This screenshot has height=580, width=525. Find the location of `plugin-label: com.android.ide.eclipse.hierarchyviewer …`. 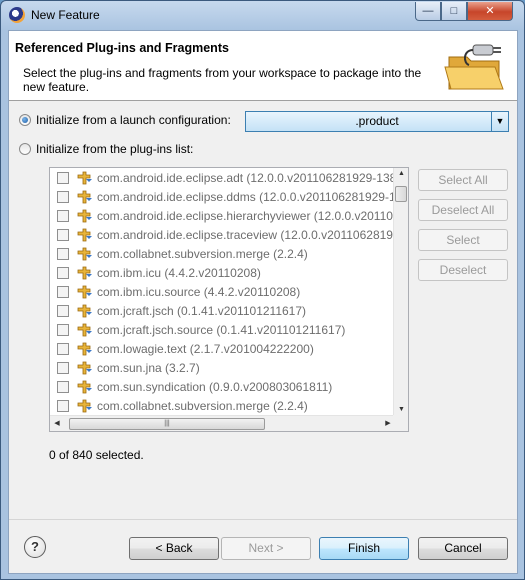

plugin-label: com.android.ide.eclipse.hierarchyviewer … is located at coordinates (246, 215).